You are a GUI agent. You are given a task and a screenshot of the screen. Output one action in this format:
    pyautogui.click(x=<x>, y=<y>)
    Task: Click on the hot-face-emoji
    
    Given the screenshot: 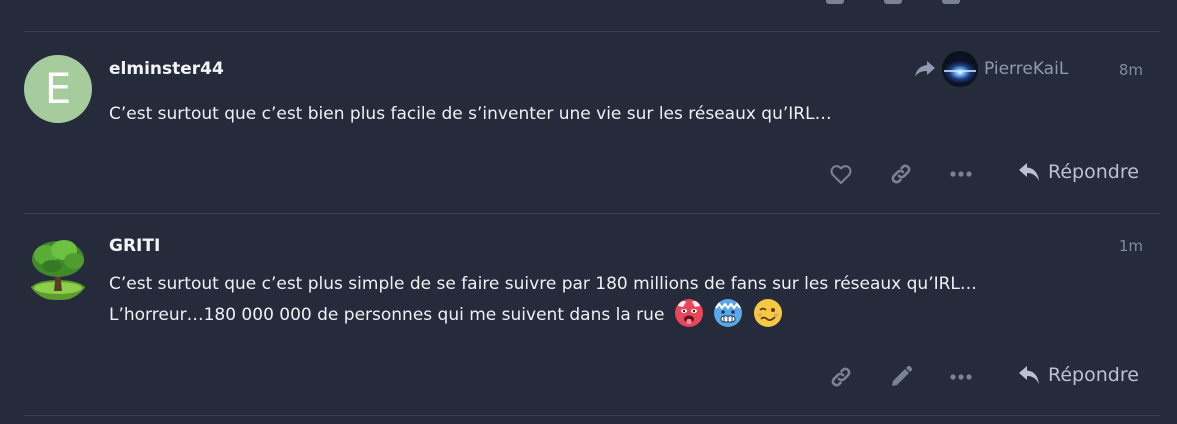 What is the action you would take?
    pyautogui.click(x=688, y=313)
    